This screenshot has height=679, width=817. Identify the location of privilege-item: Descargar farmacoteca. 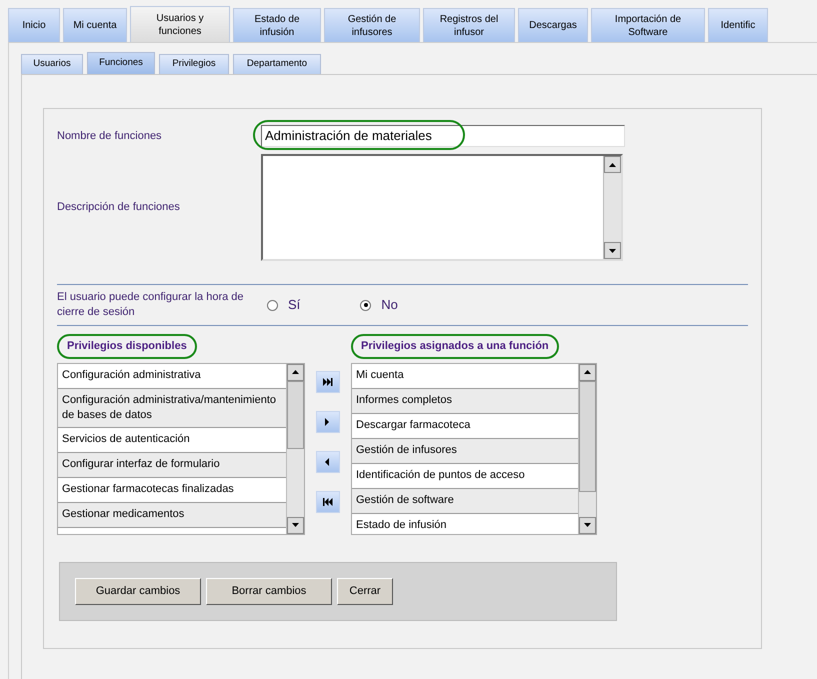
(465, 426).